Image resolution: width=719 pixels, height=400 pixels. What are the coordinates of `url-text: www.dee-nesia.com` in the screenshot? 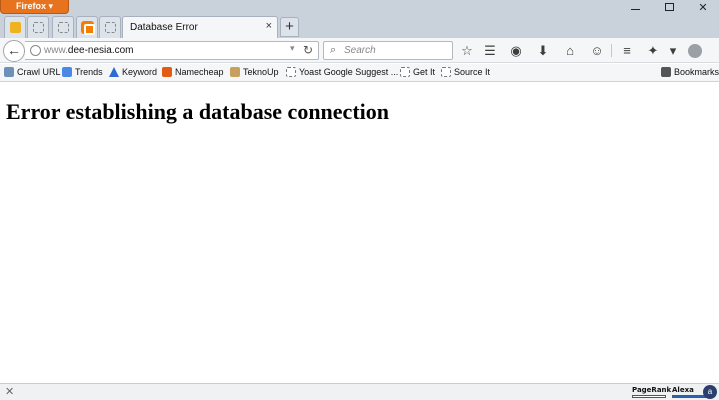 It's located at (89, 50).